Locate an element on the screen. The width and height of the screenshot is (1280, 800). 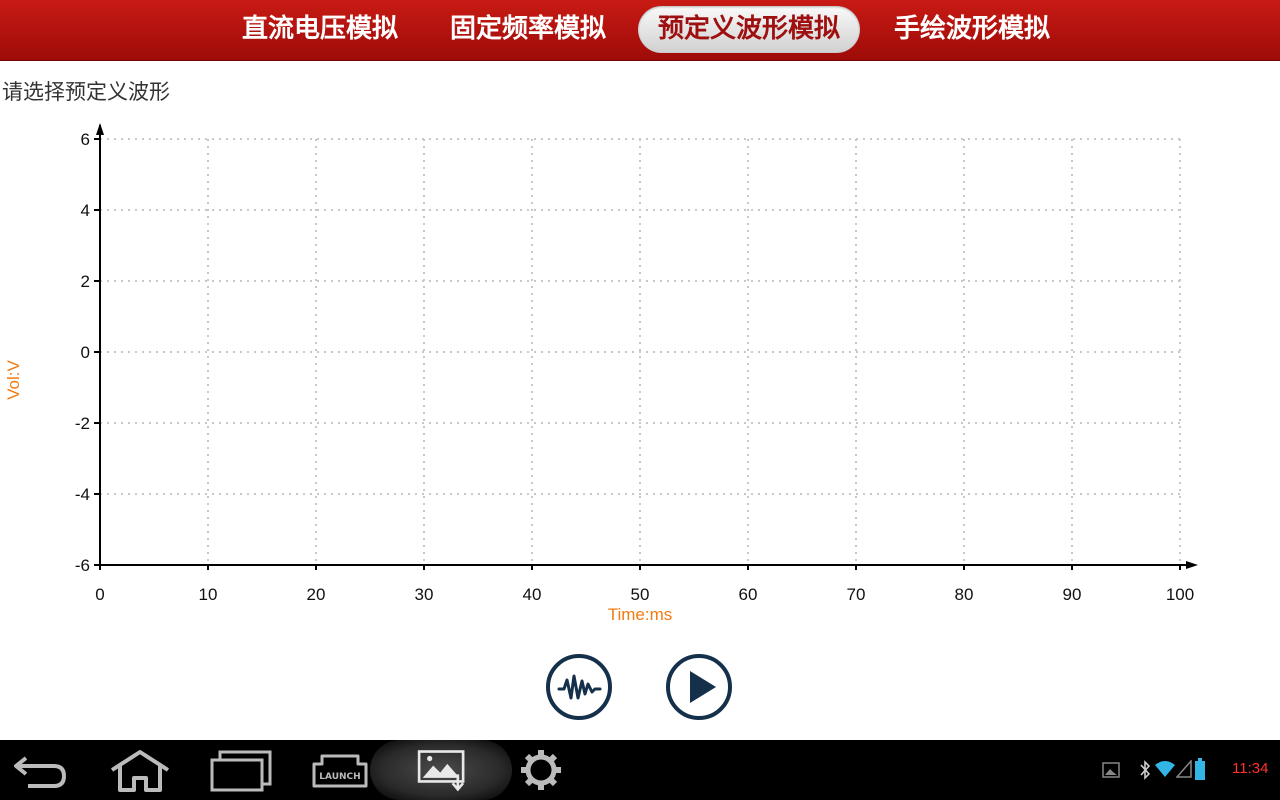
waveform-icon is located at coordinates (579, 687).